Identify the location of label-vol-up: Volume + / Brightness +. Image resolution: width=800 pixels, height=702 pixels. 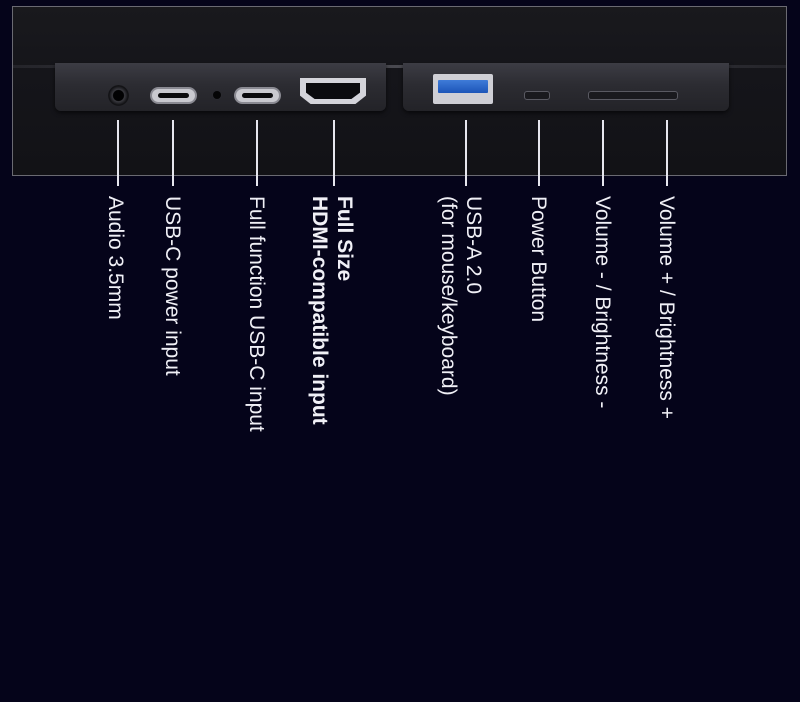
(666, 307).